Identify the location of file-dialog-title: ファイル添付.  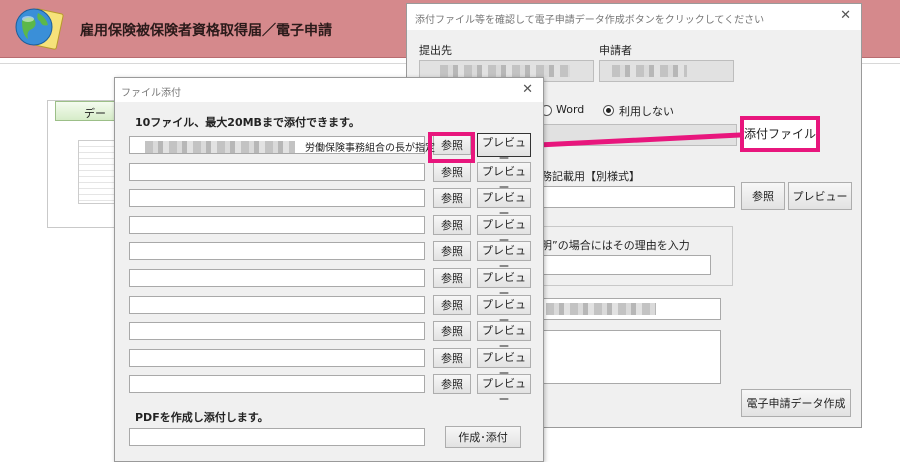
(151, 93).